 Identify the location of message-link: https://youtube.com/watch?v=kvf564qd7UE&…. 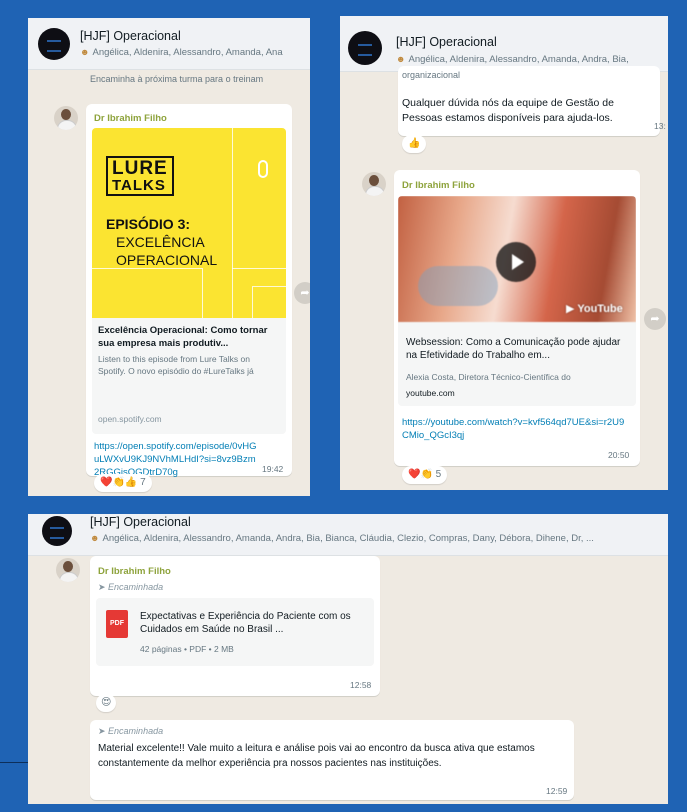
(516, 429).